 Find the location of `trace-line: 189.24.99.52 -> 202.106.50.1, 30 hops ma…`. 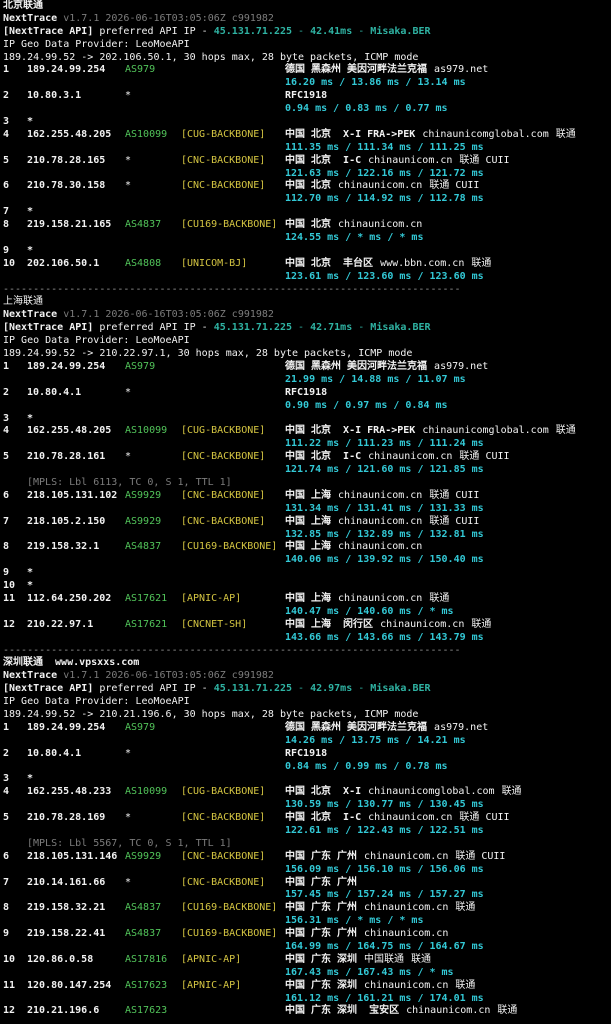

trace-line: 189.24.99.52 -> 202.106.50.1, 30 hops ma… is located at coordinates (306, 58).